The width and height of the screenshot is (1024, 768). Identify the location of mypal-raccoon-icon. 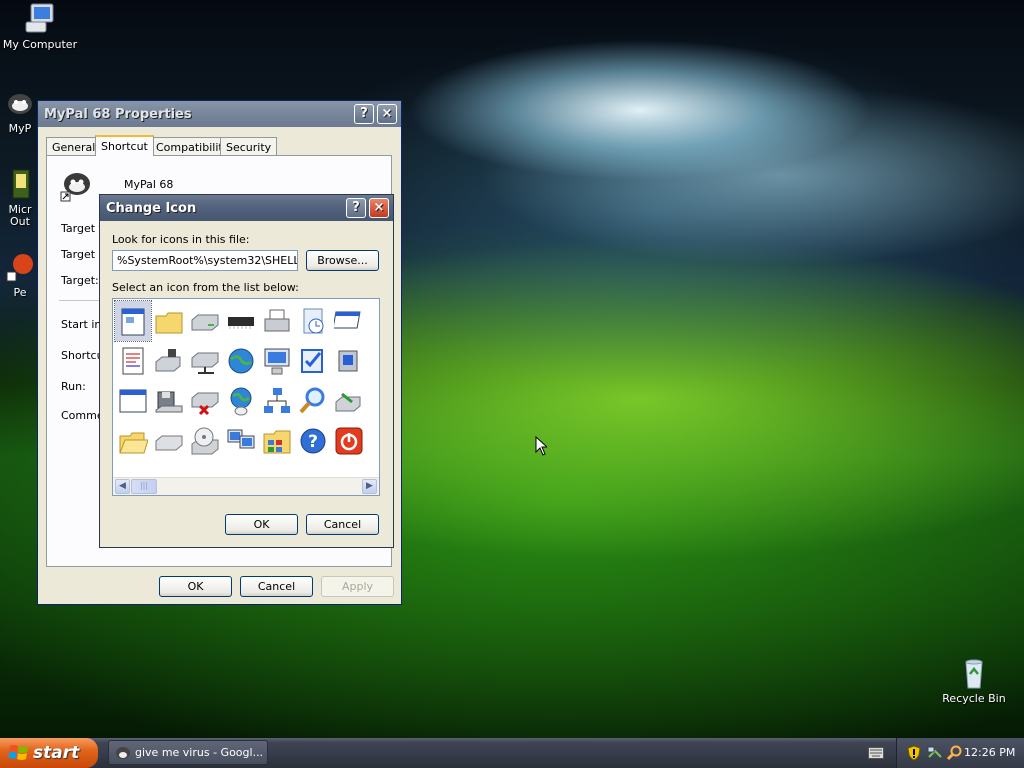
(20, 104).